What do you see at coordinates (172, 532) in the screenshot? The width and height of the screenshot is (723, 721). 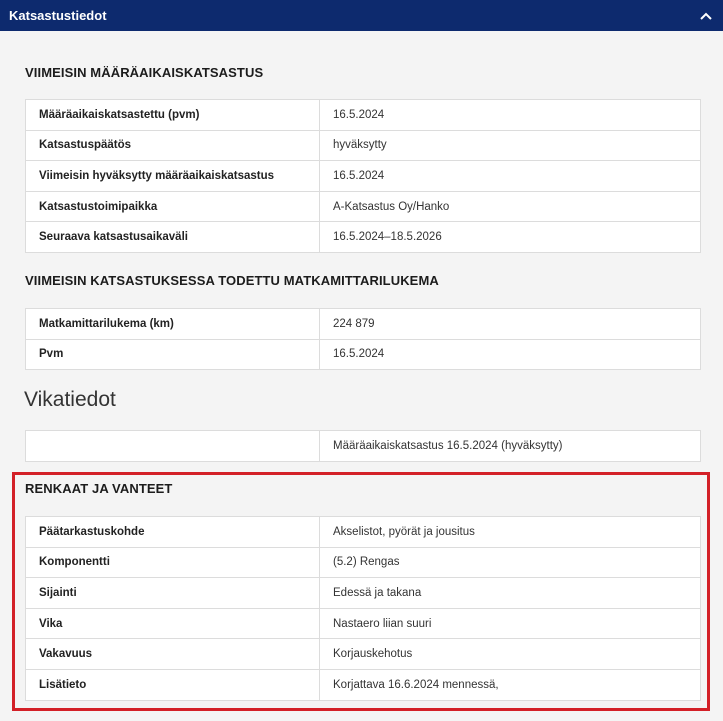 I see `row-label: Päätarkastuskohde` at bounding box center [172, 532].